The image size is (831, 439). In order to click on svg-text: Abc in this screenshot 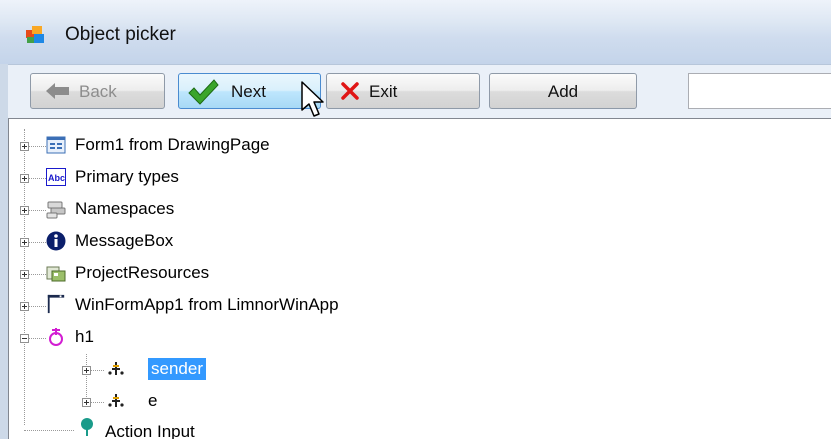, I will do `click(56, 178)`.